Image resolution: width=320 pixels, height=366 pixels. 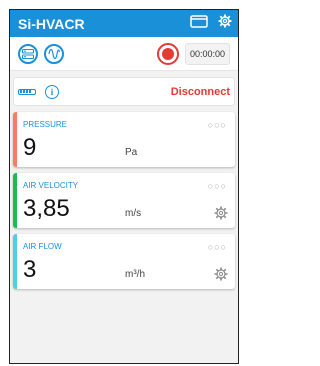 I want to click on toolbar: 00:00:00, so click(x=124, y=54).